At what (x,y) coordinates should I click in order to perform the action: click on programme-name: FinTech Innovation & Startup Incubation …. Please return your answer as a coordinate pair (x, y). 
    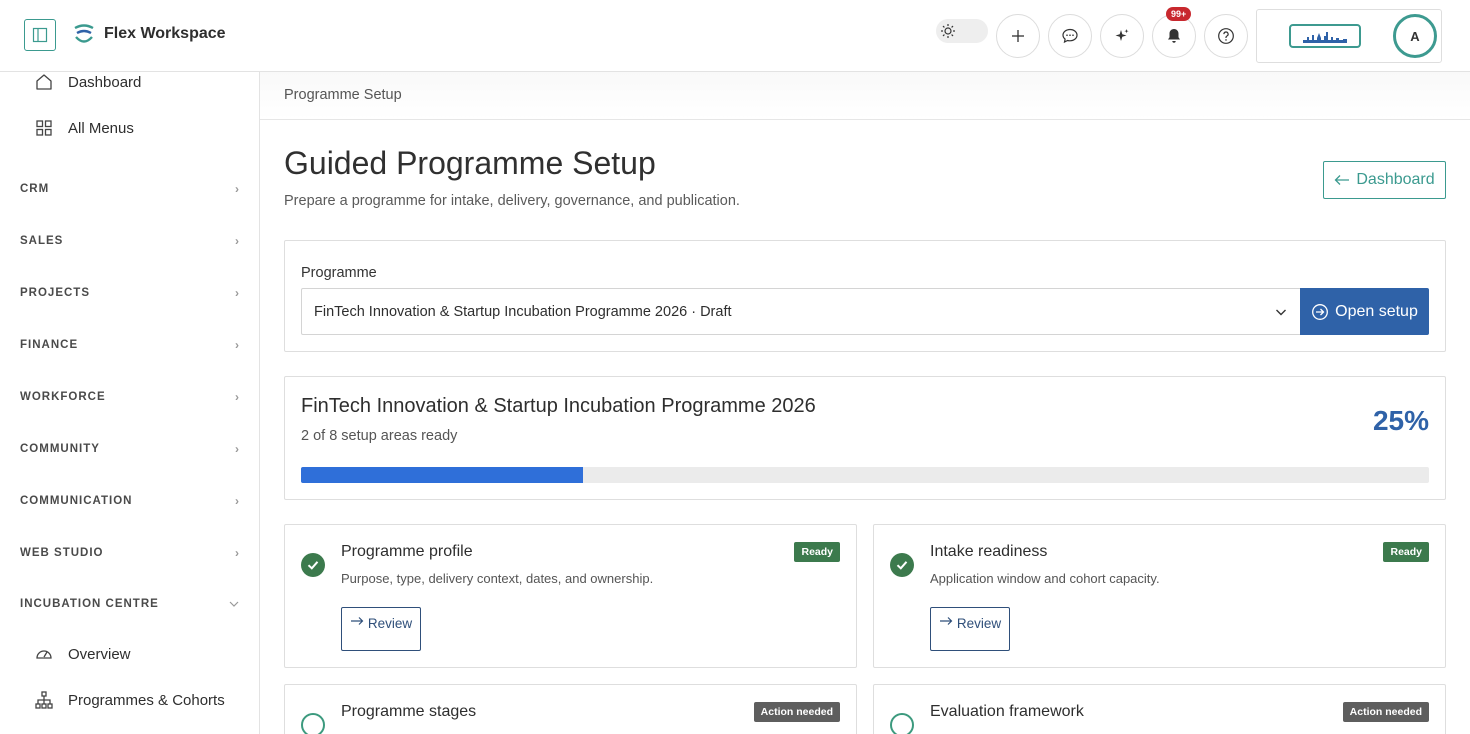
    Looking at the image, I should click on (558, 406).